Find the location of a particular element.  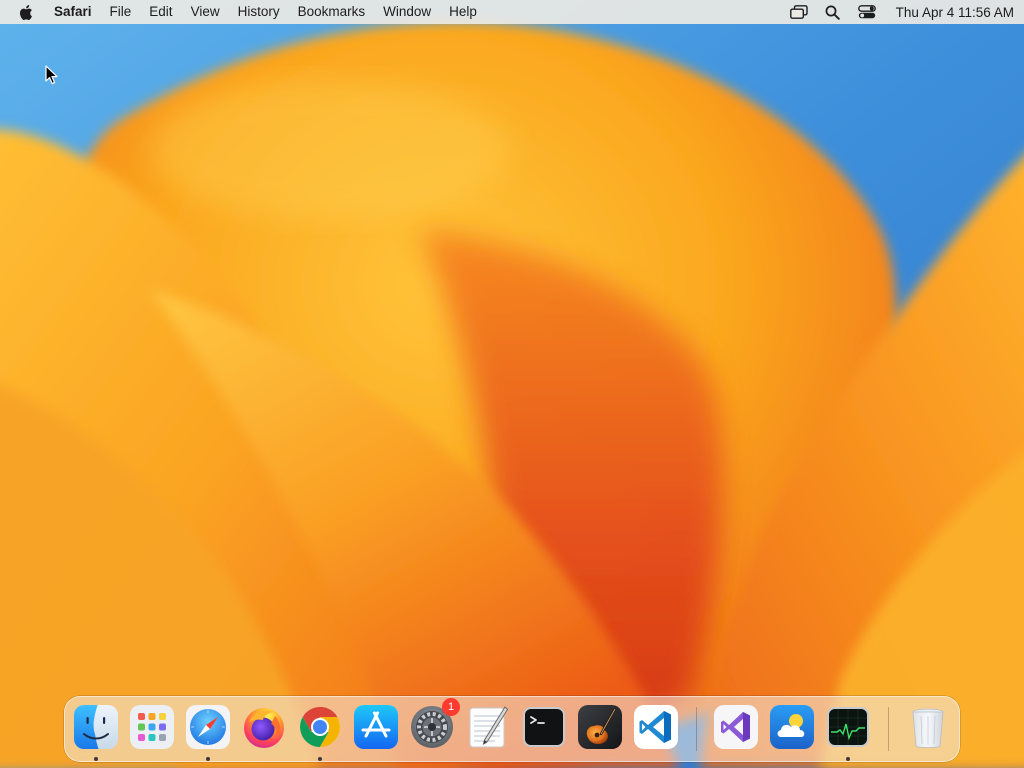

menu-view: View is located at coordinates (205, 12).